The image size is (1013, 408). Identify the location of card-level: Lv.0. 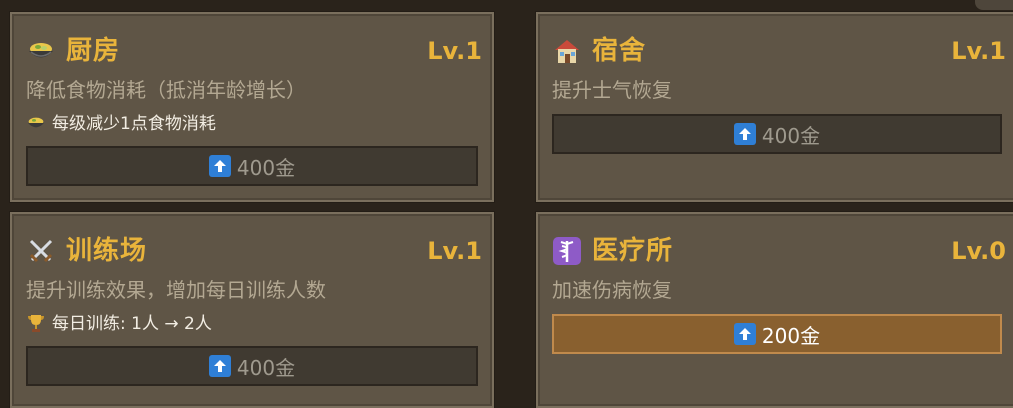
(978, 251).